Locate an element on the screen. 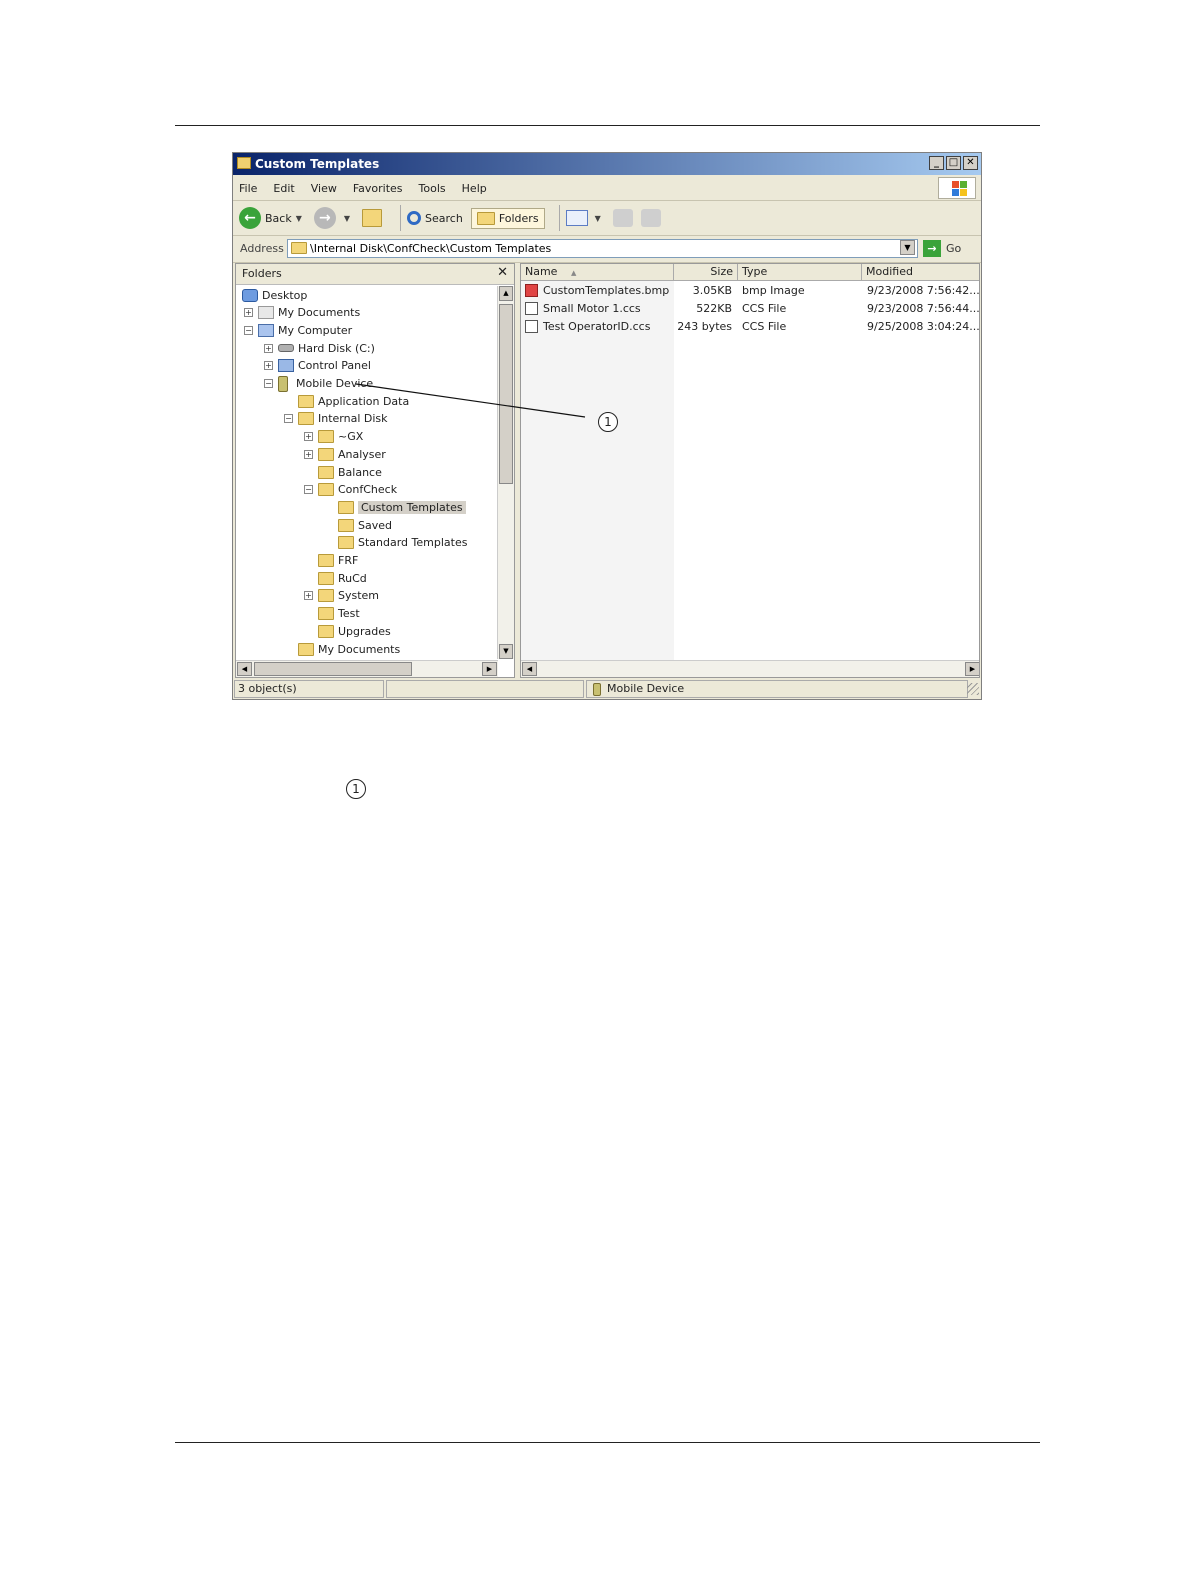 The height and width of the screenshot is (1584, 1191). tree-item: My Documents is located at coordinates (342, 649).